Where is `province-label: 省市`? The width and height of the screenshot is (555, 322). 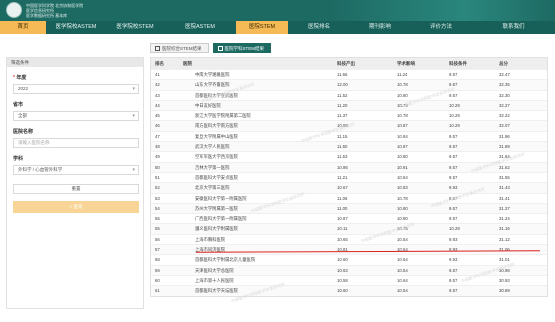
province-label: 省市 is located at coordinates (18, 105).